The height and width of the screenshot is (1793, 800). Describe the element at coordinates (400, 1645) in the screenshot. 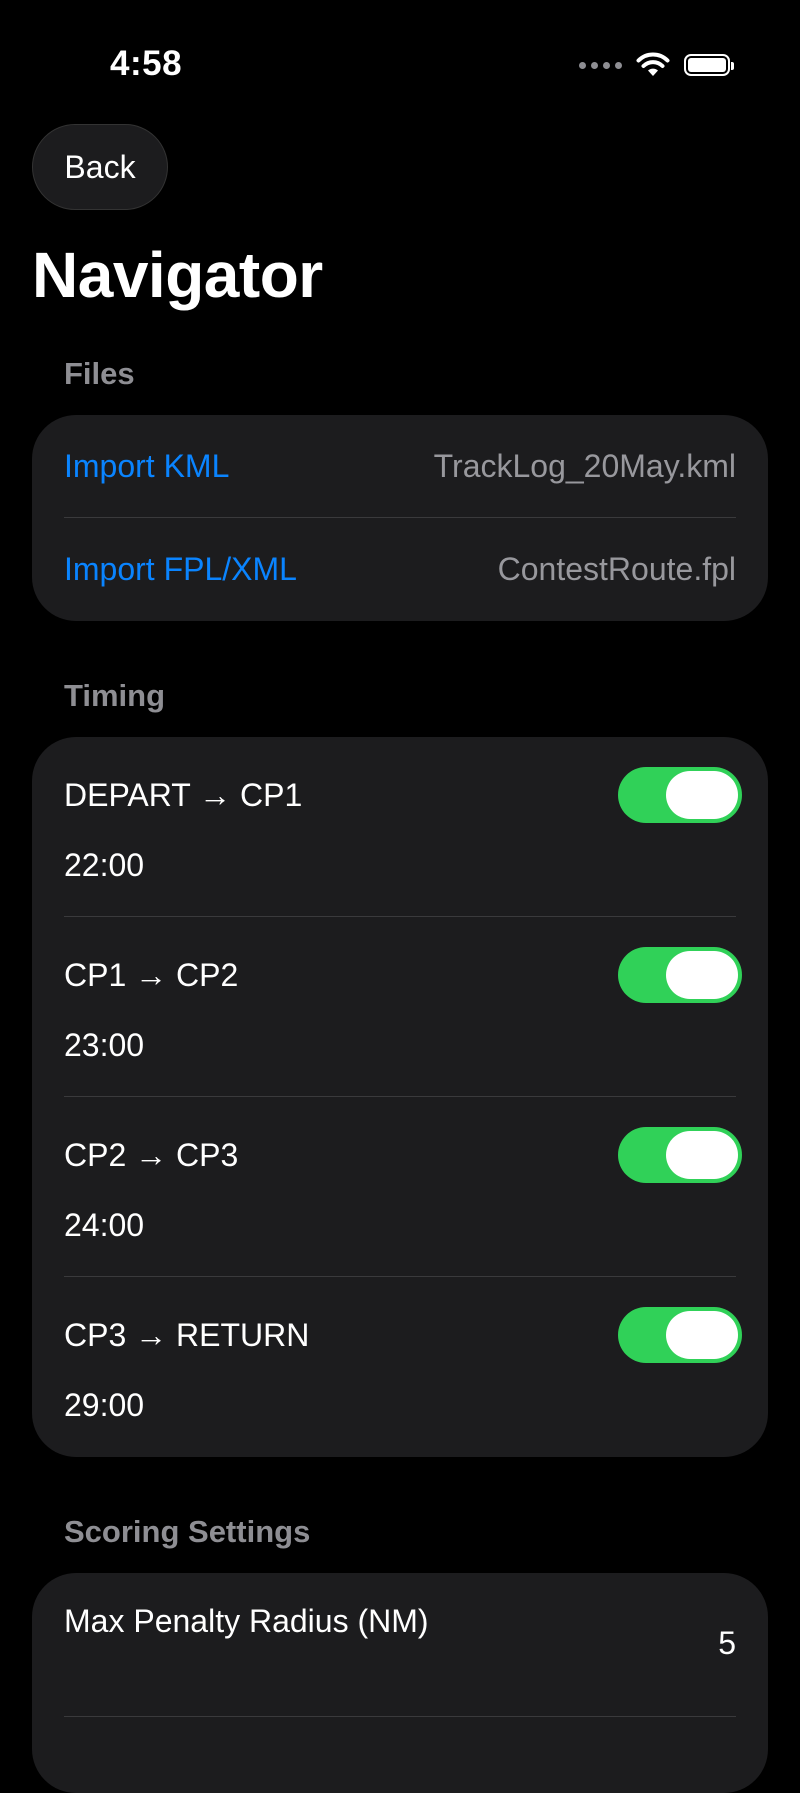

I see `max-penalty-radius-row: Max Penalty Radius (NM) 5` at that location.